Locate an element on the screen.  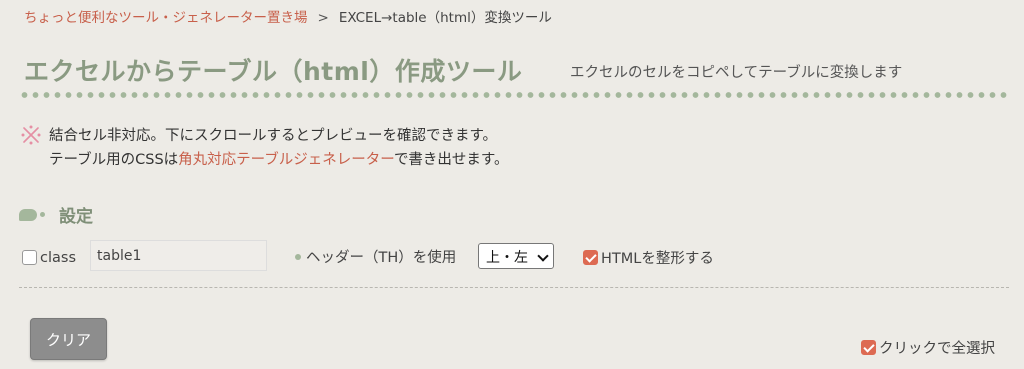
asterisk-mark-icon is located at coordinates (31, 135).